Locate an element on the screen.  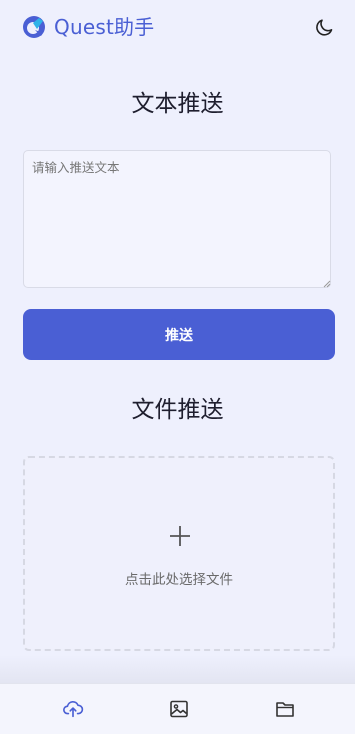
nav-item-folder is located at coordinates (285, 709).